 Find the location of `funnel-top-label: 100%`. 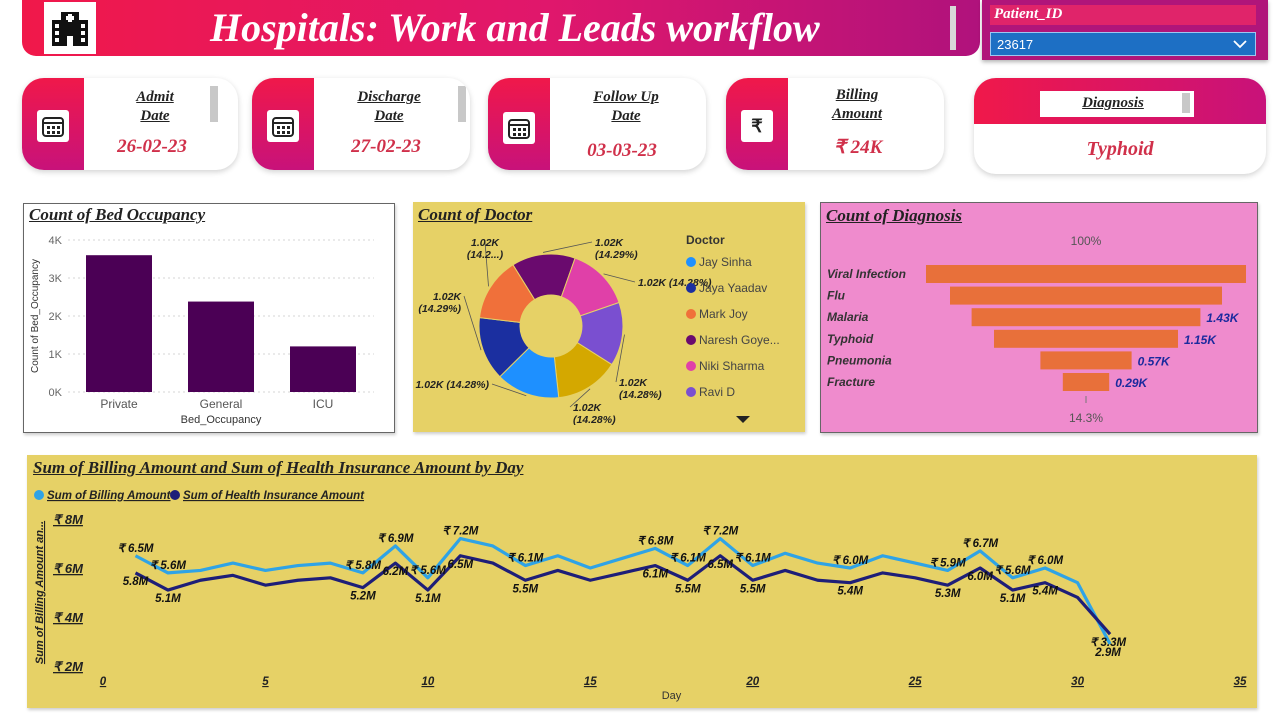

funnel-top-label: 100% is located at coordinates (1086, 241).